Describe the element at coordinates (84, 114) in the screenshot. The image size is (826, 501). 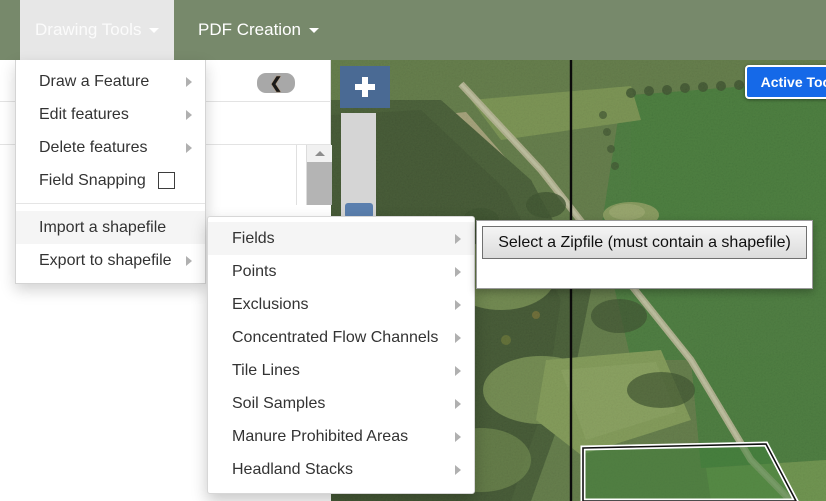
I see `menu-item-label: Edit features` at that location.